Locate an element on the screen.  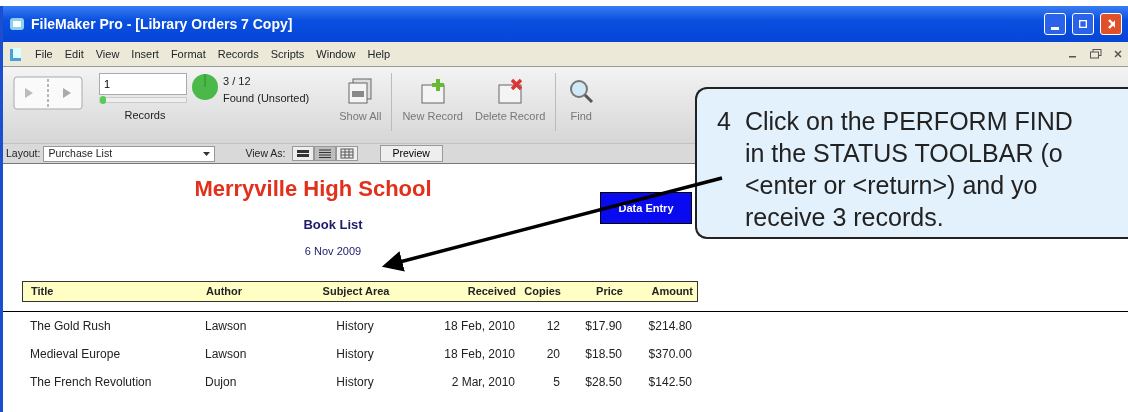
found-status: Found (Unsorted) is located at coordinates (266, 98).